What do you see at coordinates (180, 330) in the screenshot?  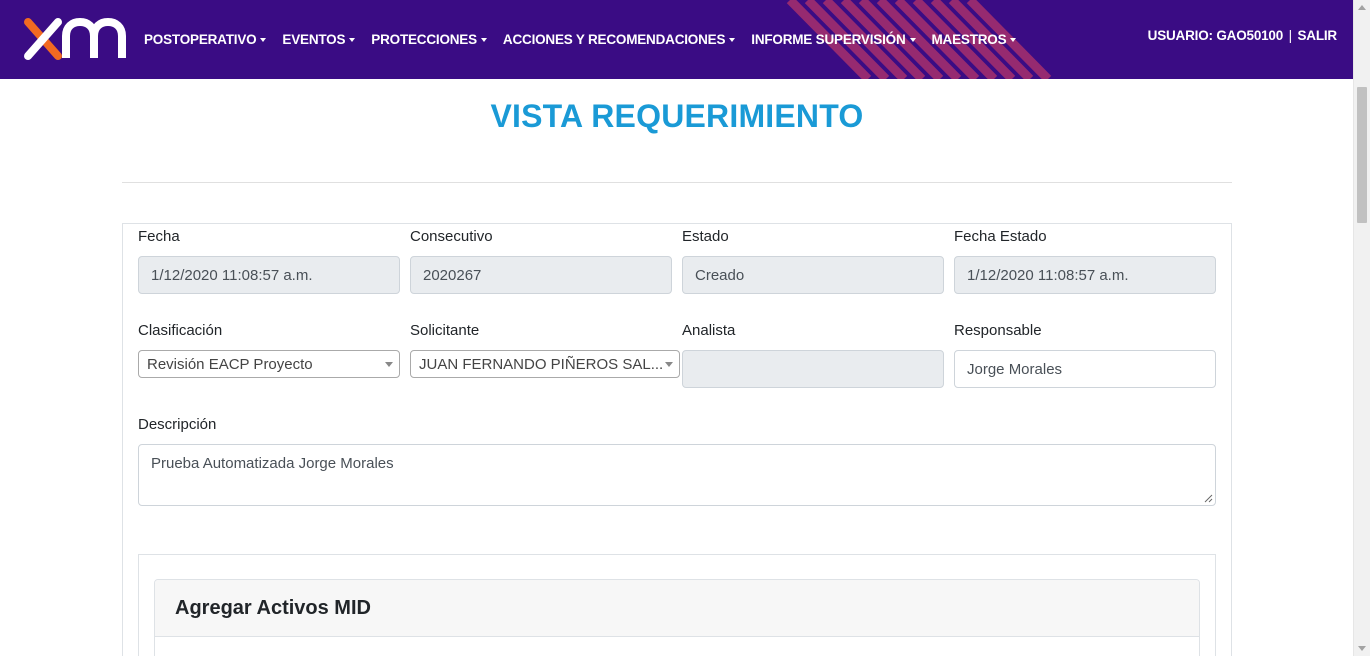 I see `clasificacion-label: Clasificación` at bounding box center [180, 330].